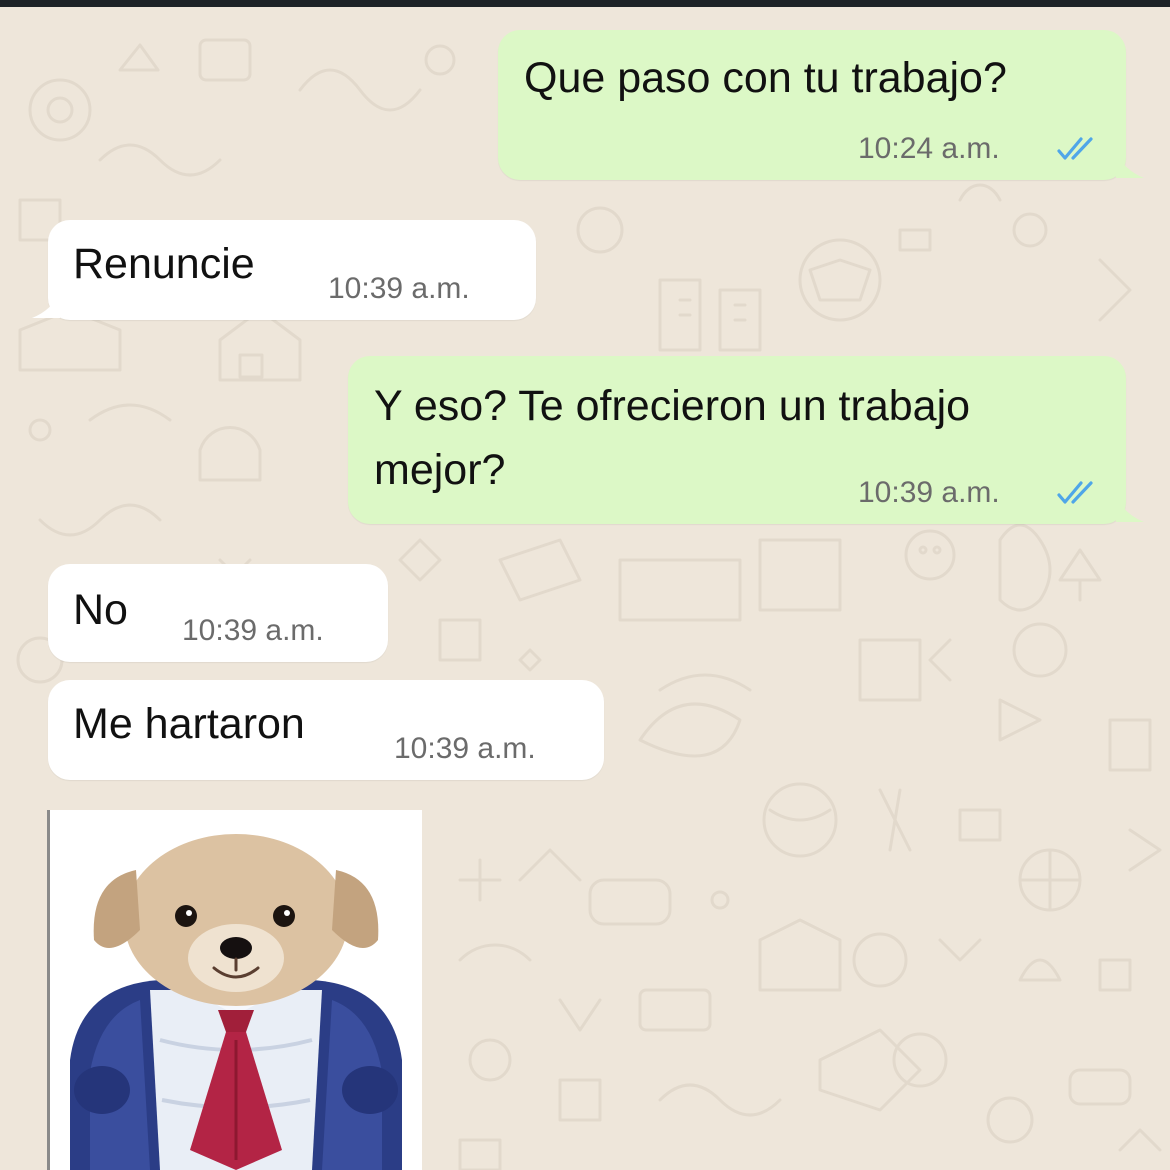  What do you see at coordinates (164, 264) in the screenshot?
I see `message-text: Renuncie` at bounding box center [164, 264].